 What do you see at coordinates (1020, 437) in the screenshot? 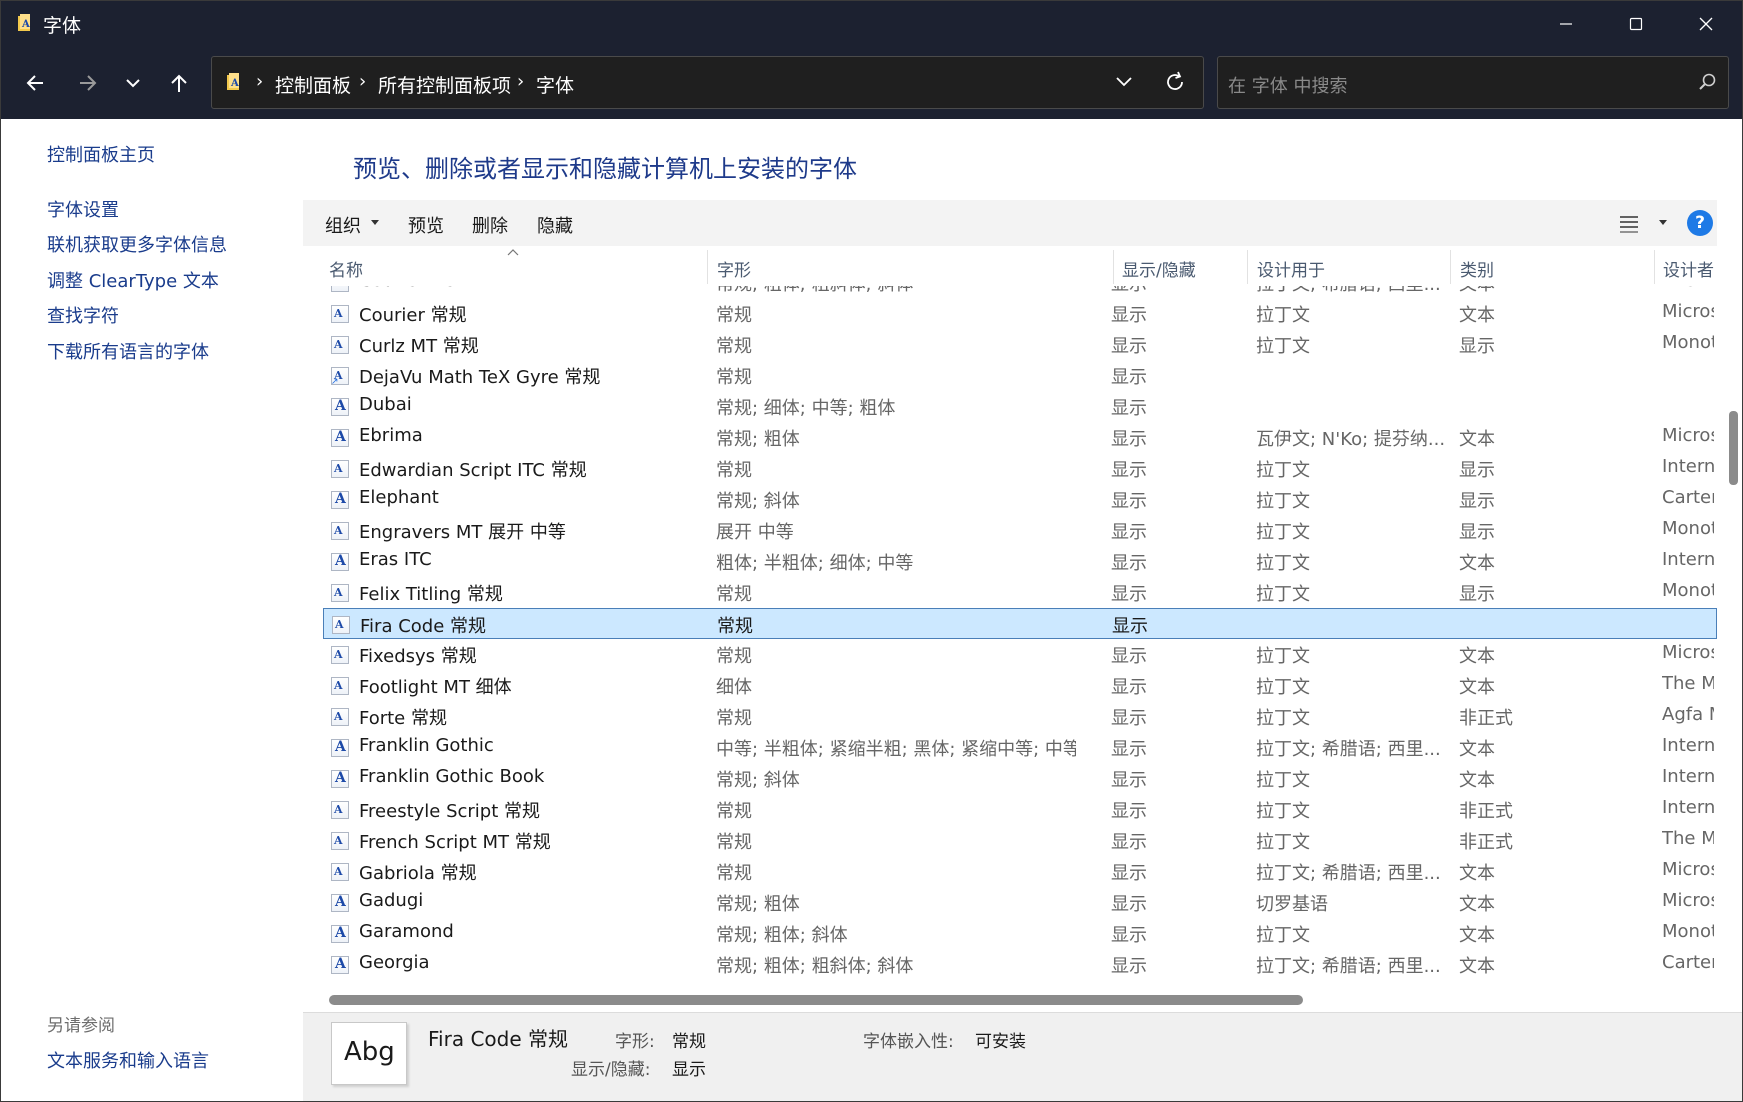
I see `font-row: A Ebrima 常规; 粗体 显示 瓦伊文; N'Ko; 提芬纳... 文本 Micros` at bounding box center [1020, 437].